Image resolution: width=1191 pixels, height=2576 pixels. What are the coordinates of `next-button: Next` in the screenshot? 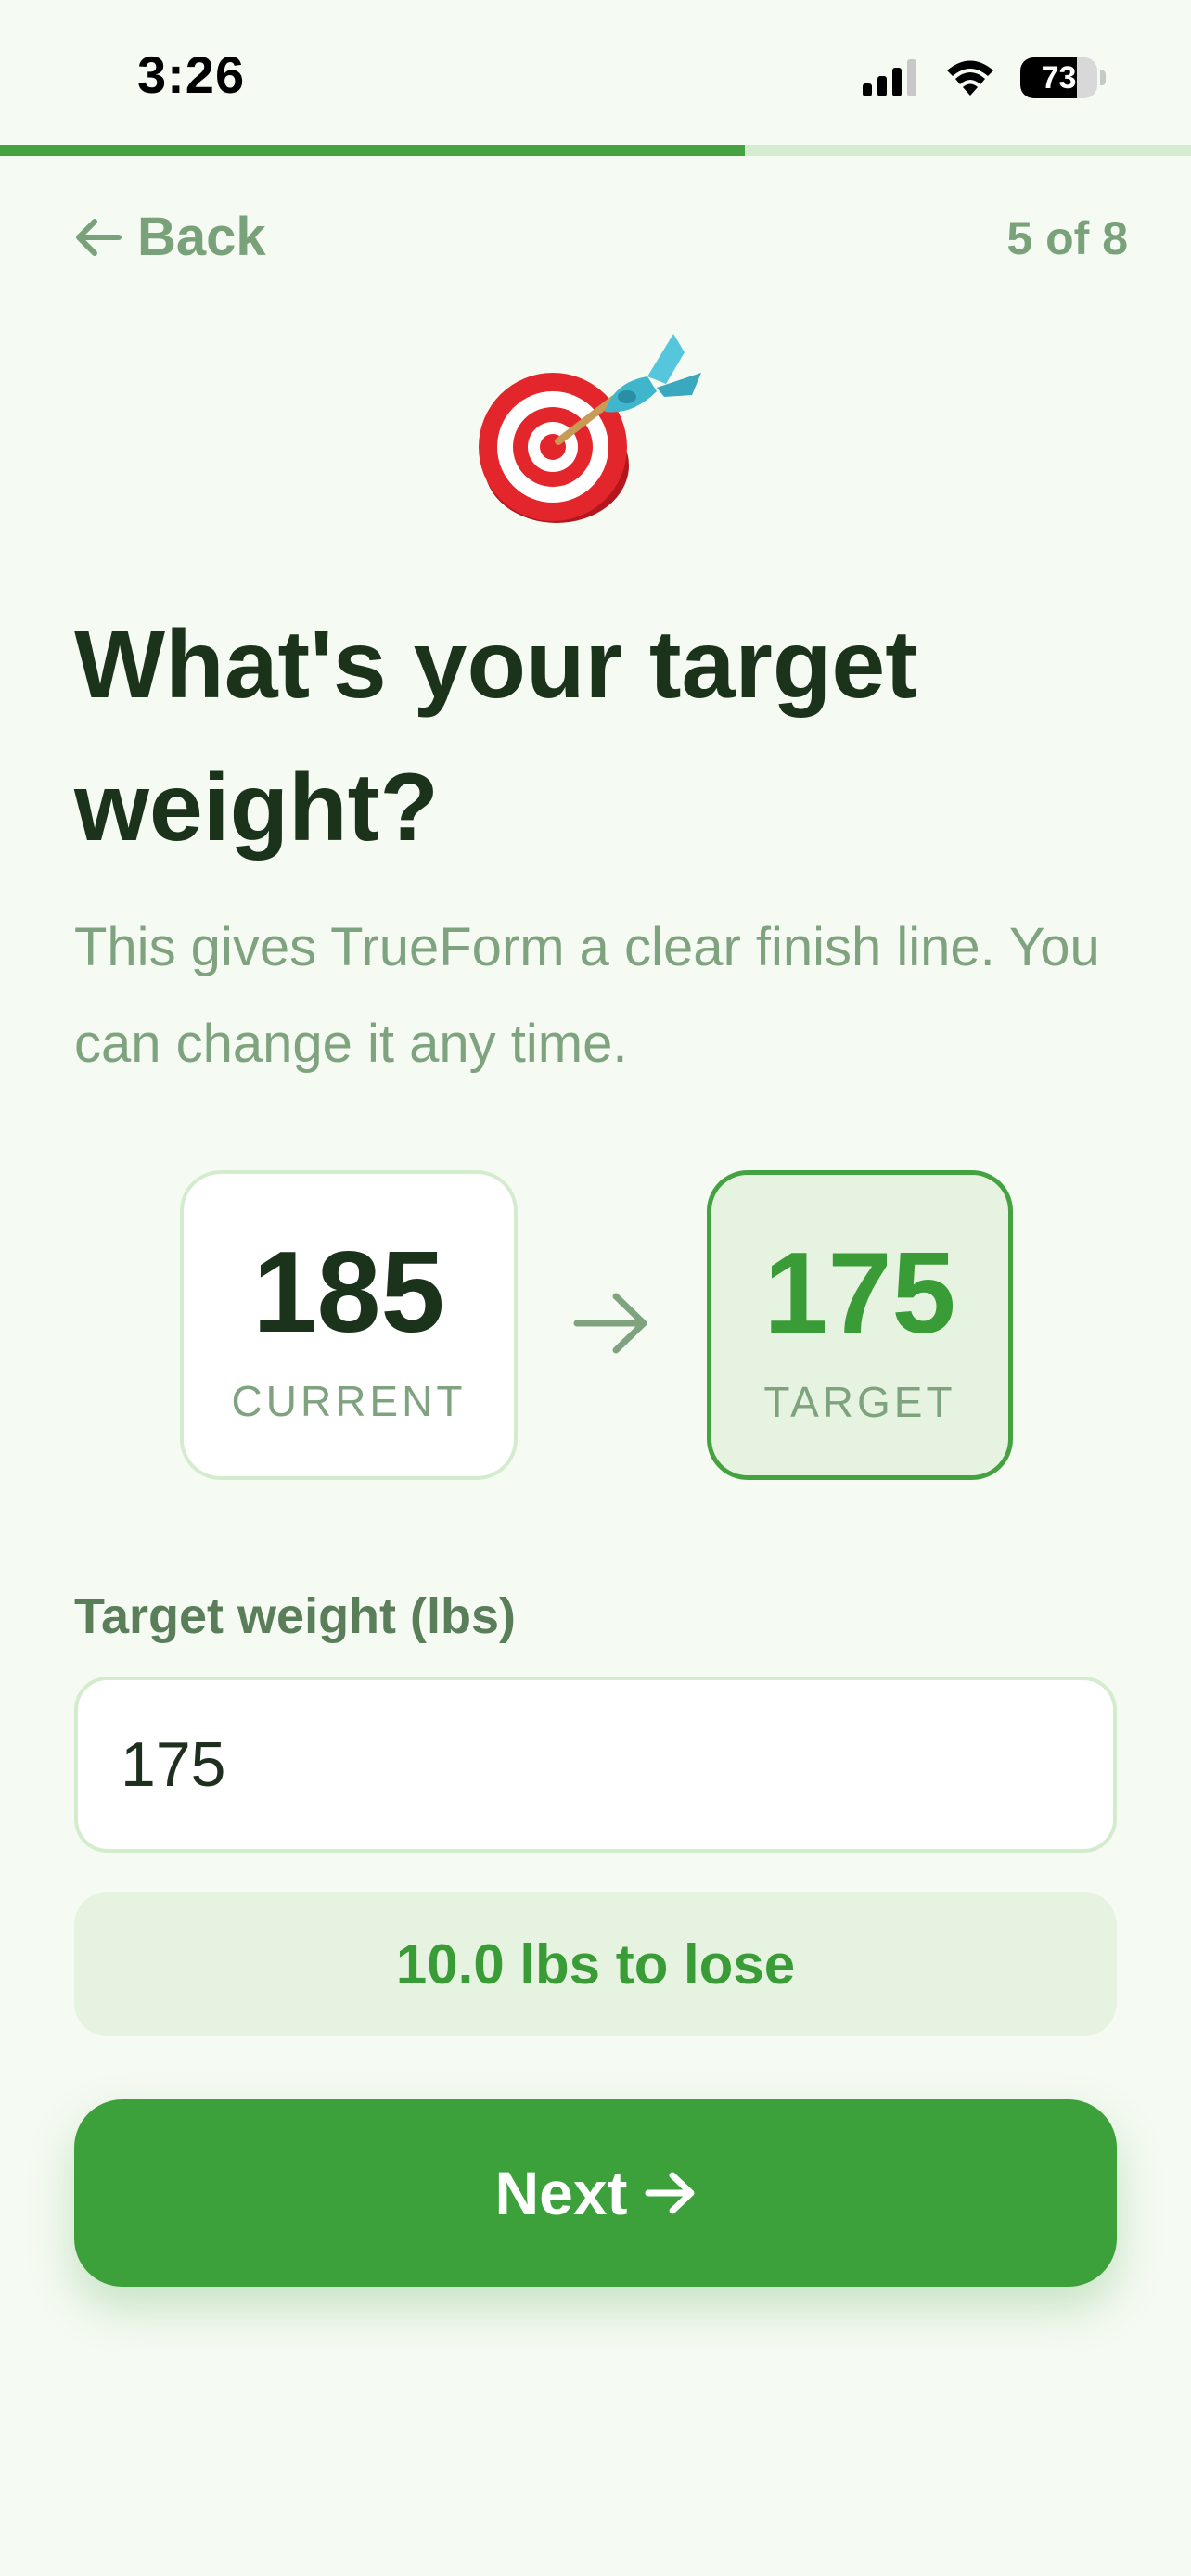 It's located at (595, 2193).